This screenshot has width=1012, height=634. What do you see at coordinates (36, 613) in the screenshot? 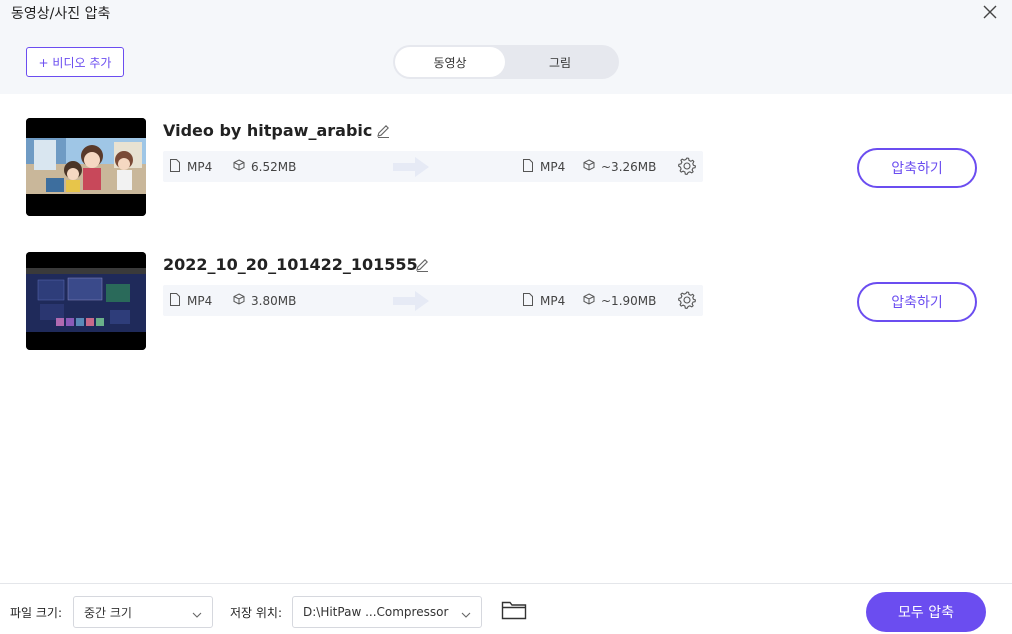
I see `file-size-label: 파일 크기:` at bounding box center [36, 613].